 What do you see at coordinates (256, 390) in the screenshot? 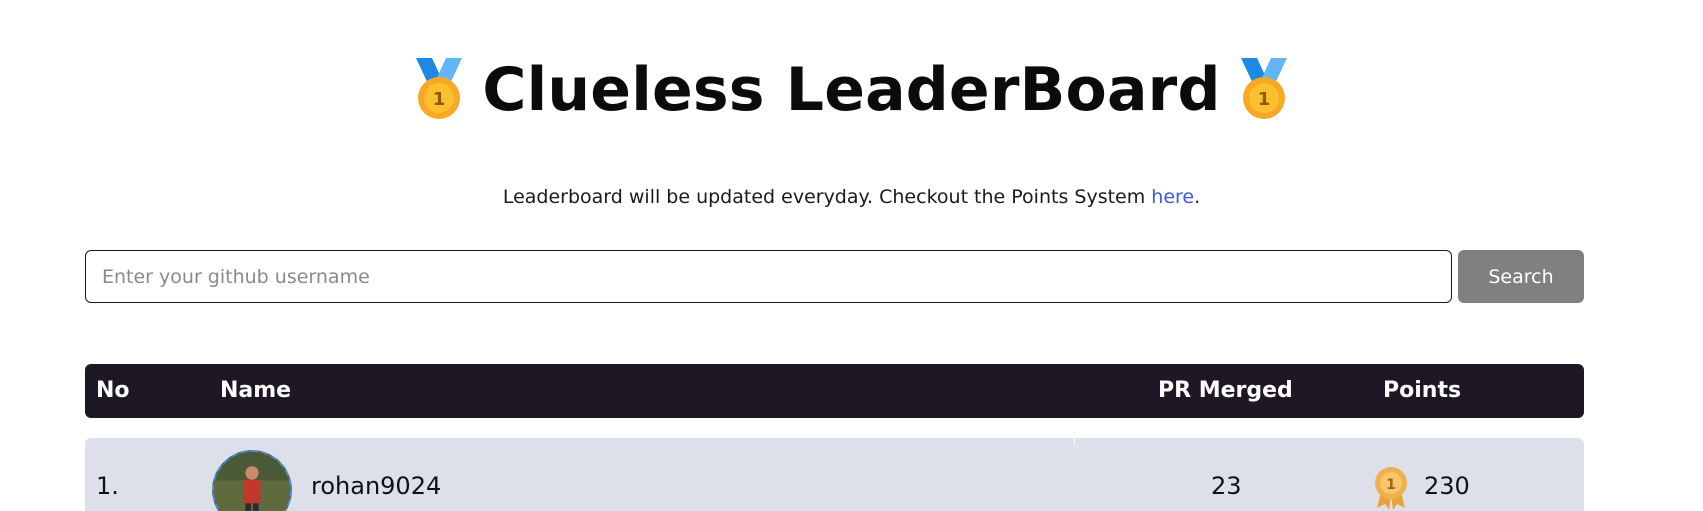
I see `column-header-name: Name` at bounding box center [256, 390].